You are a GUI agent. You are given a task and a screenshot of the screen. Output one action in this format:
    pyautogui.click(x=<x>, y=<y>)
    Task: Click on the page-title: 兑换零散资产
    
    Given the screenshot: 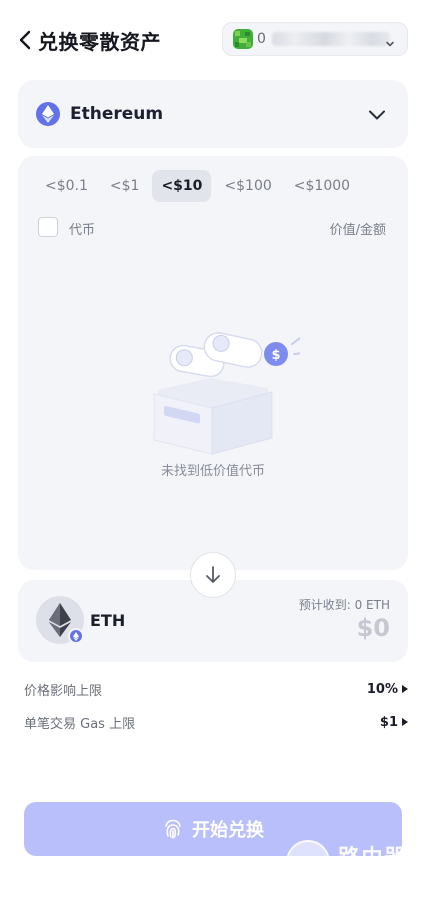 What is the action you would take?
    pyautogui.click(x=99, y=42)
    